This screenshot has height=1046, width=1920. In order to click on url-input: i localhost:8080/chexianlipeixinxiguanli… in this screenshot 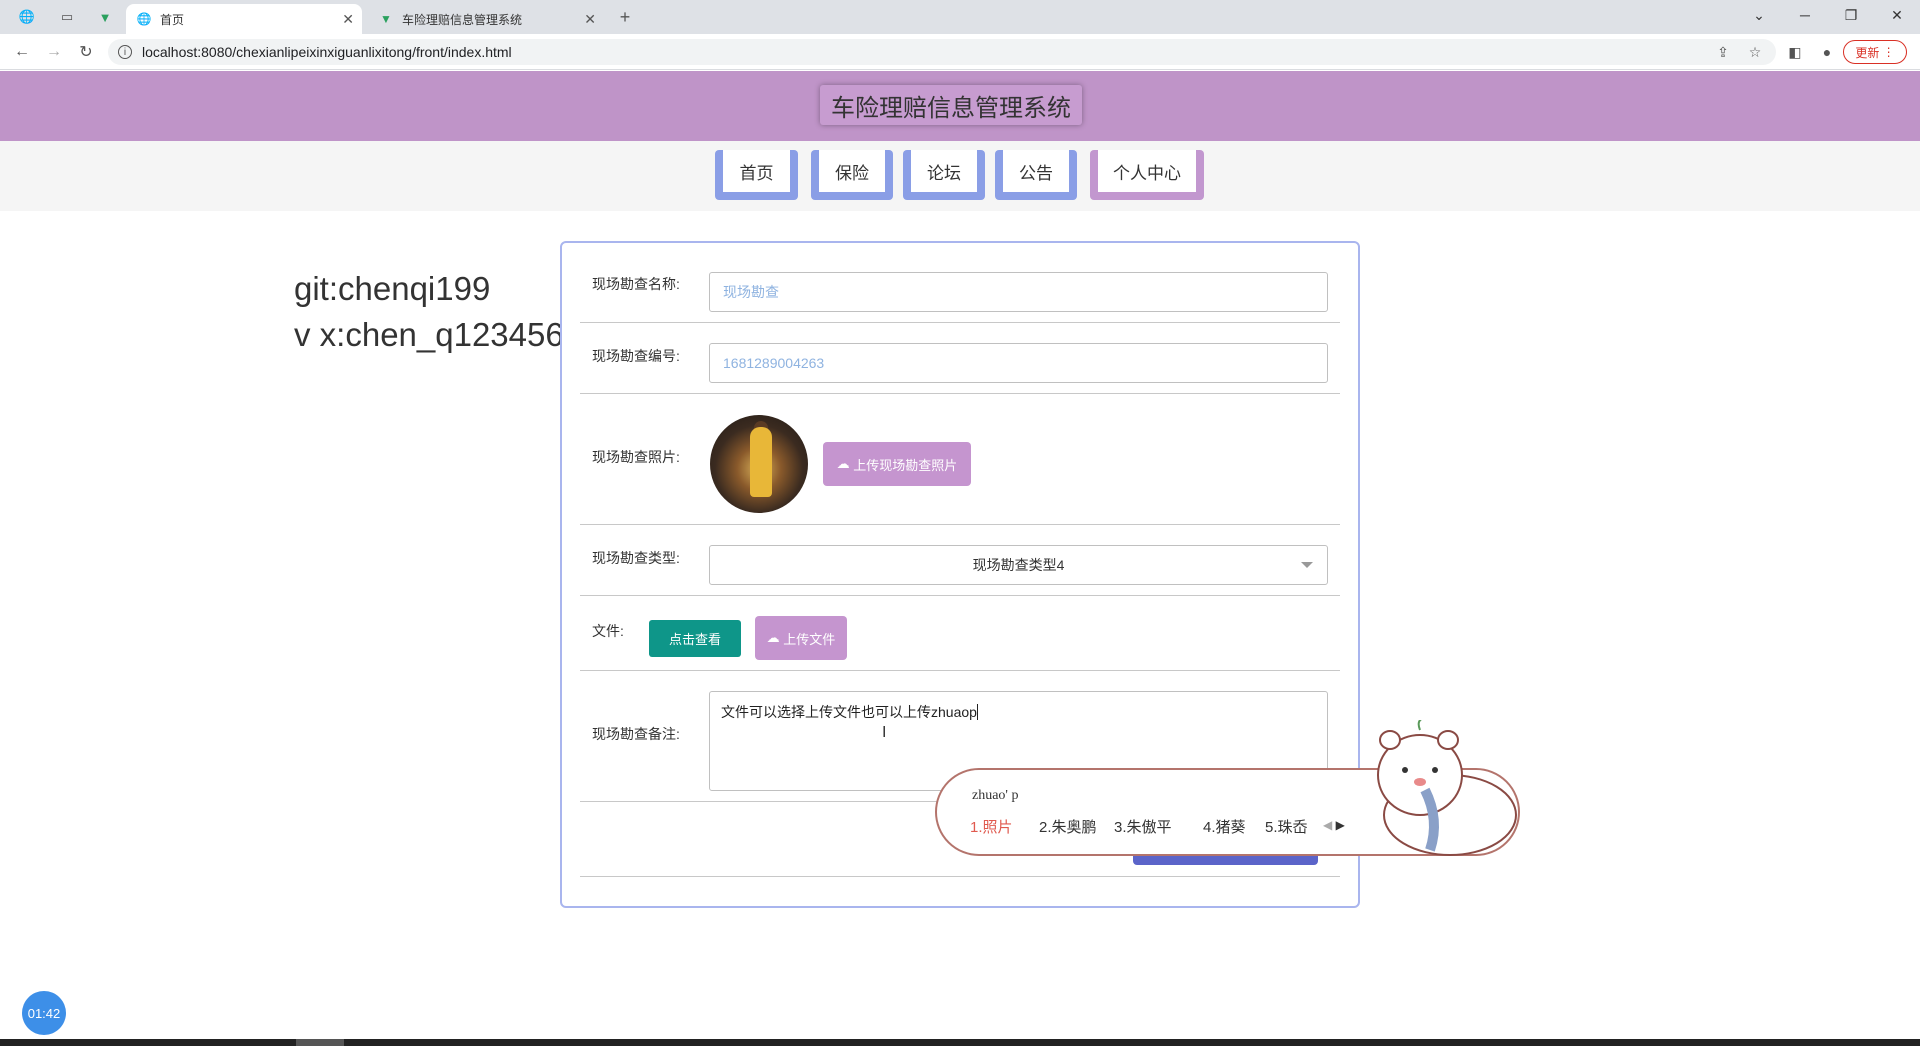, I will do `click(942, 52)`.